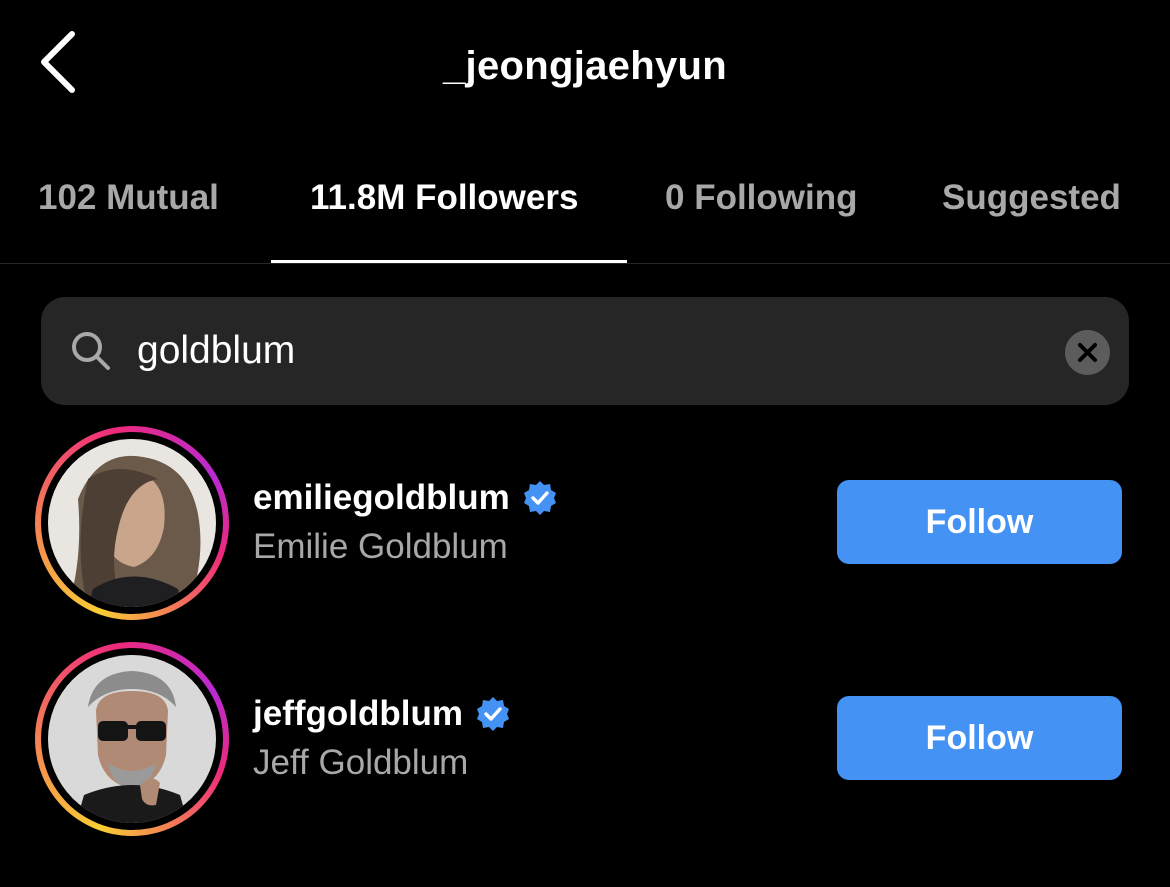  Describe the element at coordinates (449, 261) in the screenshot. I see `active-tab-indicator` at that location.